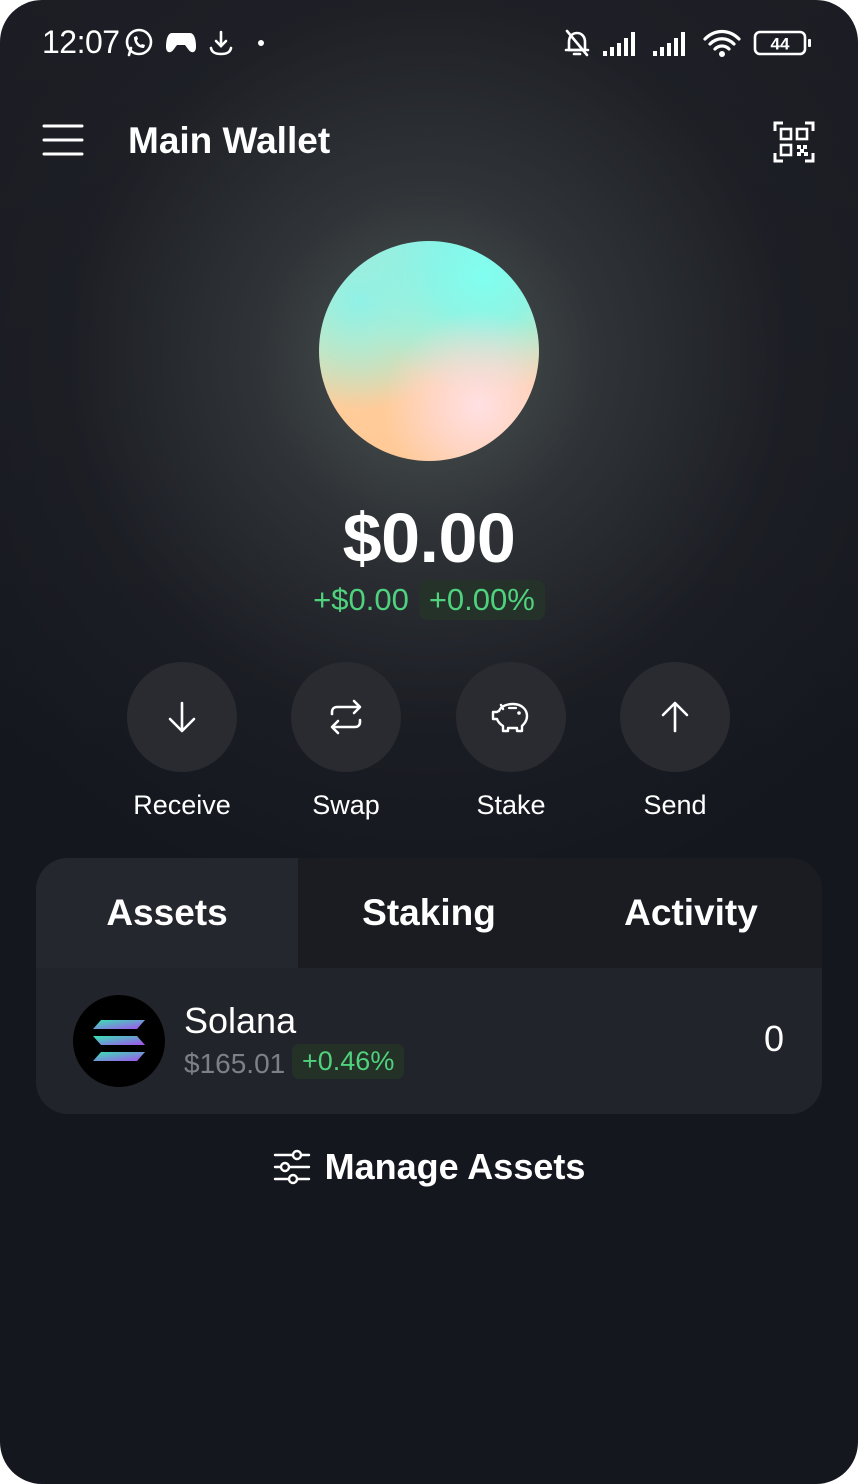  I want to click on stake-button: Stake, so click(511, 741).